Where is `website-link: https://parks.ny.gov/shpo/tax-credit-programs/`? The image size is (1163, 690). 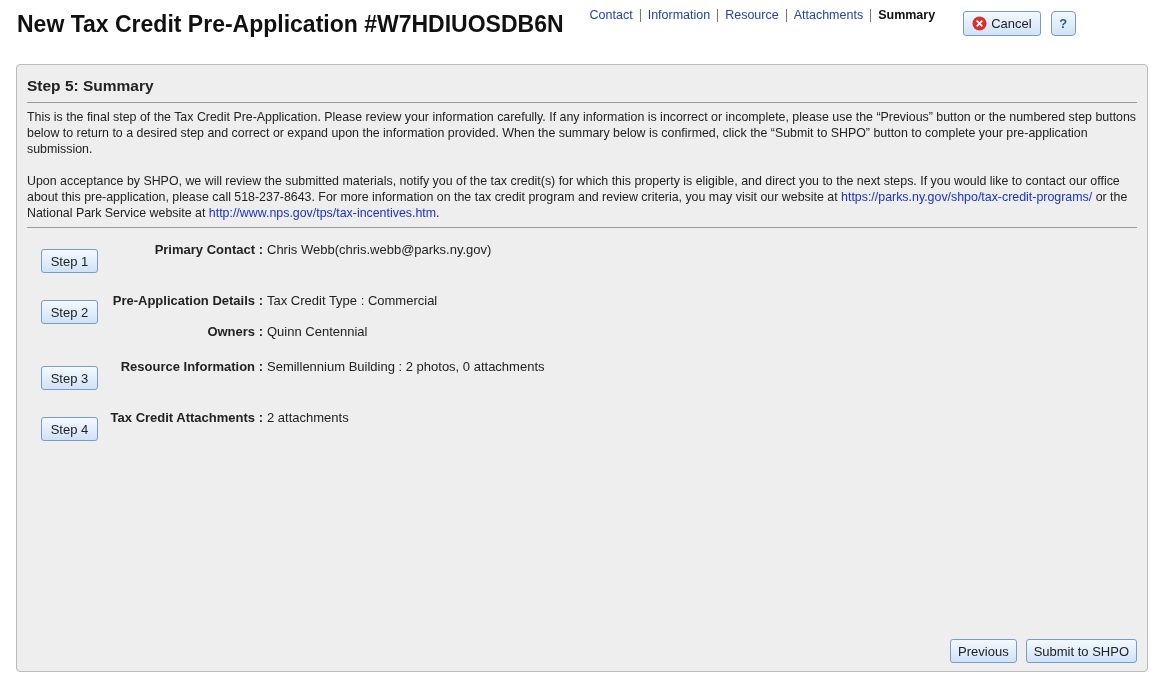
website-link: https://parks.ny.gov/shpo/tax-credit-programs/ is located at coordinates (967, 197).